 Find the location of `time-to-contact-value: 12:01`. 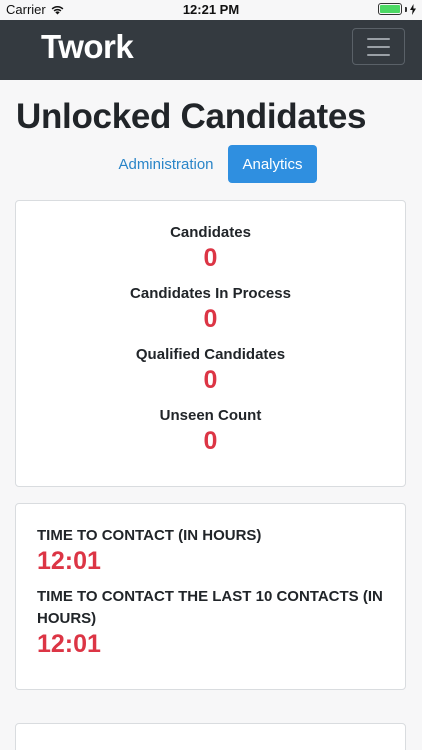

time-to-contact-value: 12:01 is located at coordinates (69, 561).